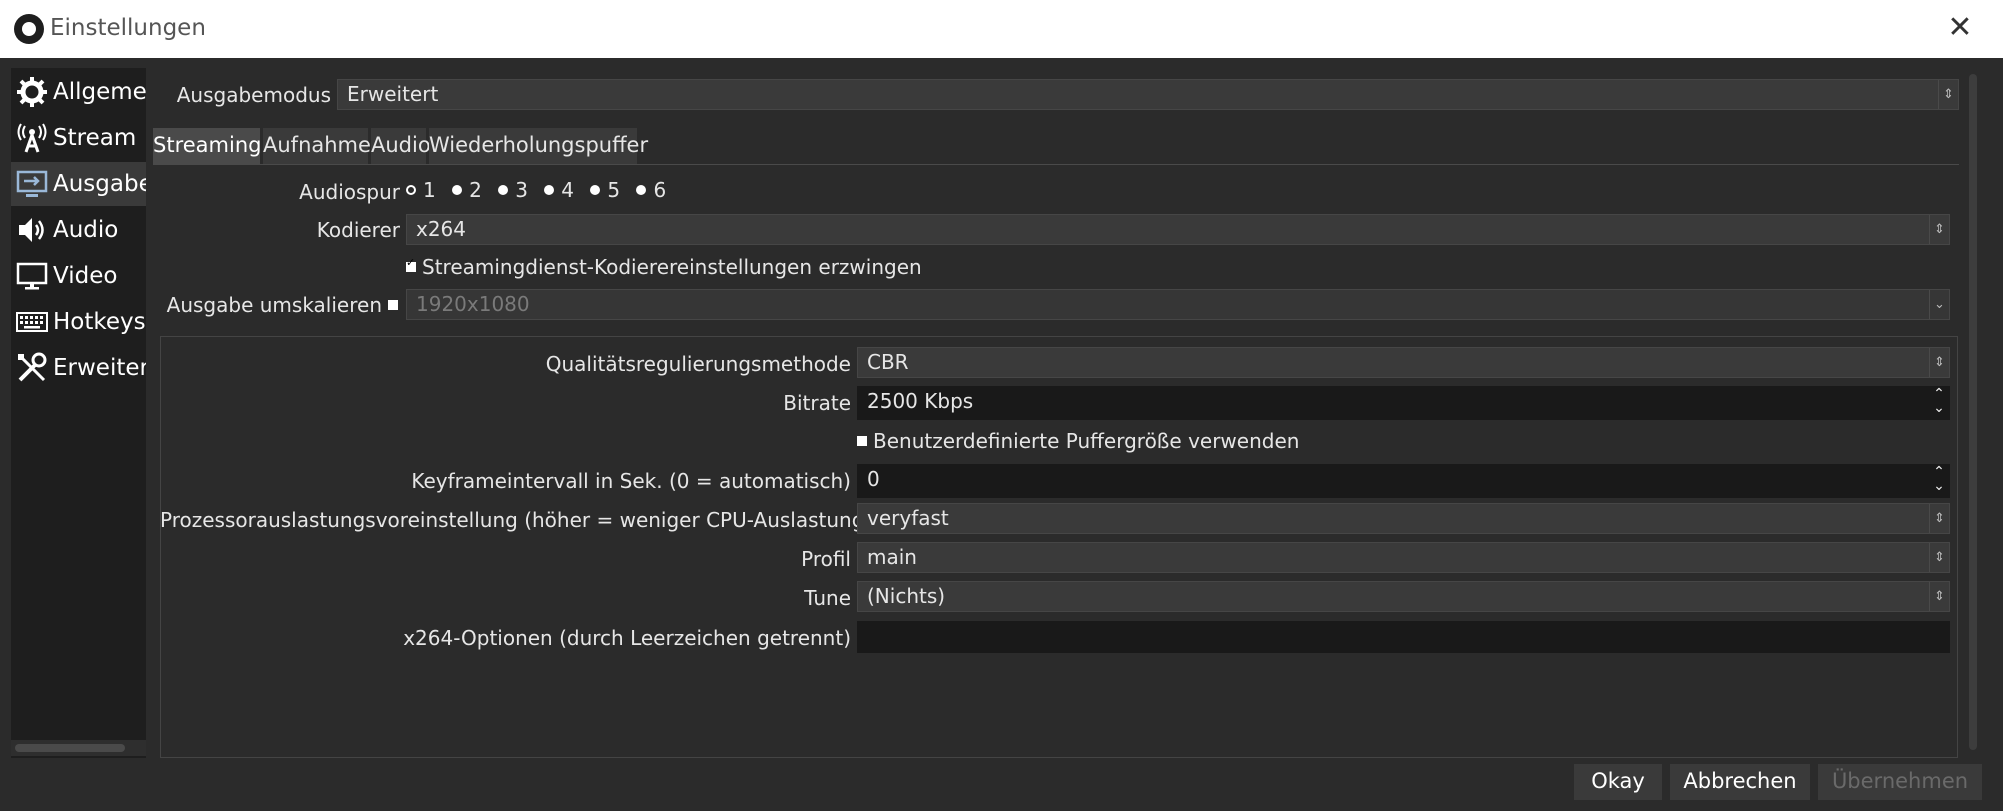 This screenshot has width=2003, height=811. I want to click on tools-icon, so click(32, 367).